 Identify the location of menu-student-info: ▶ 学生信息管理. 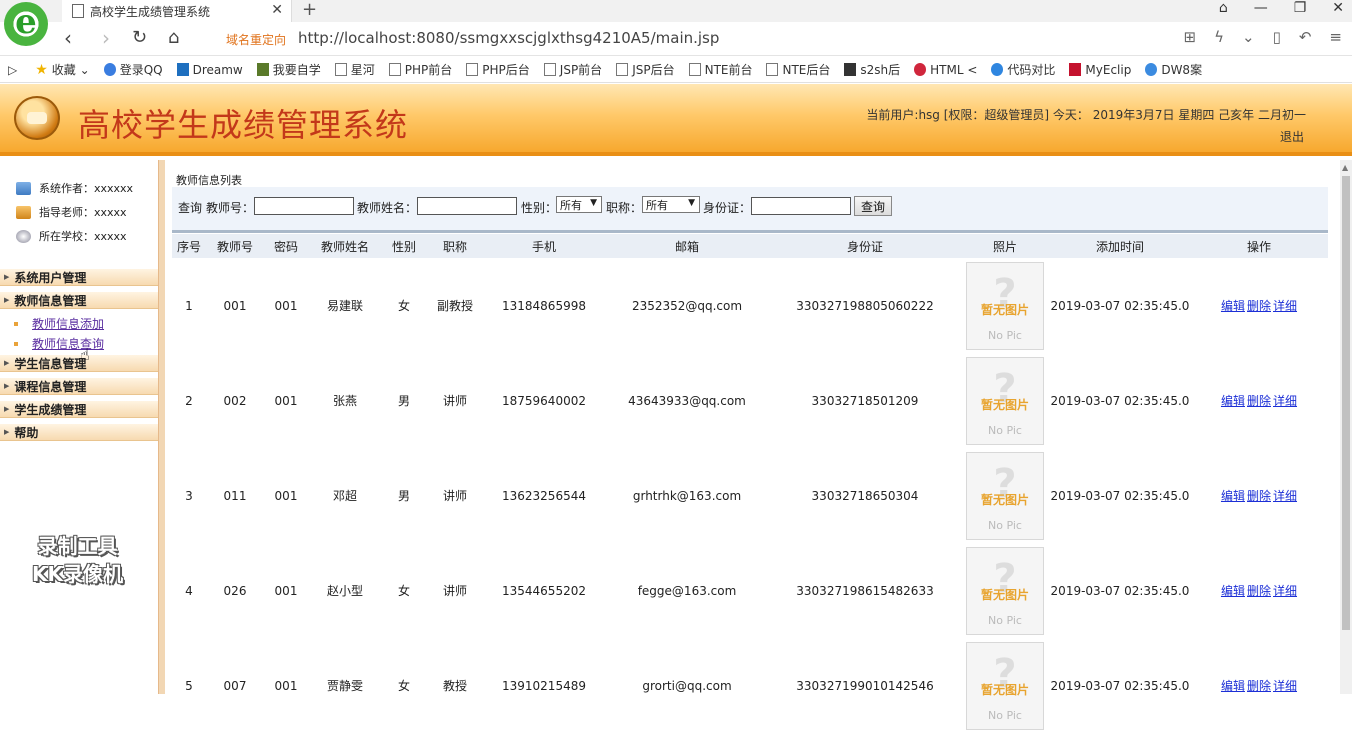
(79, 363).